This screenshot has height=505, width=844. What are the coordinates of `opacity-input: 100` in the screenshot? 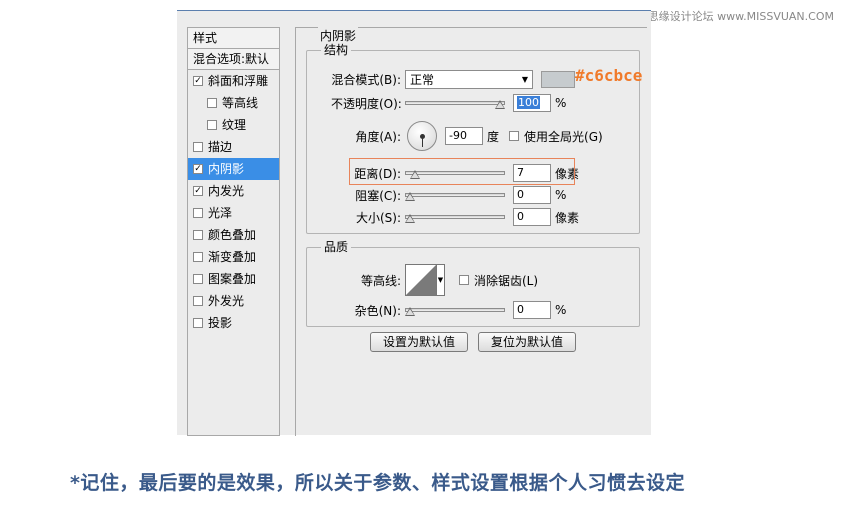 It's located at (532, 103).